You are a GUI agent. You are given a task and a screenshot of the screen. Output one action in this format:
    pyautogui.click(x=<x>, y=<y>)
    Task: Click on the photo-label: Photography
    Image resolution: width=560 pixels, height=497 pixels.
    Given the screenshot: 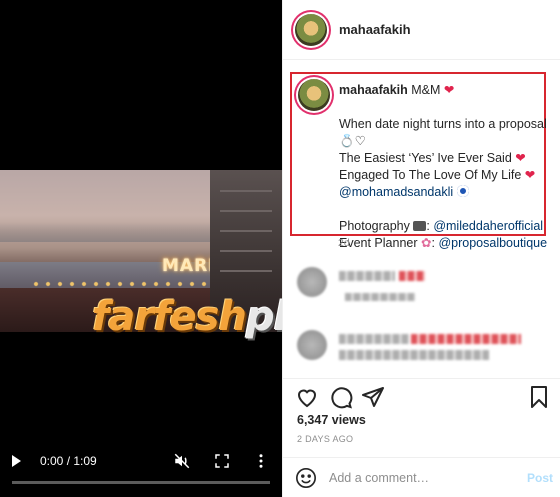 What is the action you would take?
    pyautogui.click(x=374, y=226)
    